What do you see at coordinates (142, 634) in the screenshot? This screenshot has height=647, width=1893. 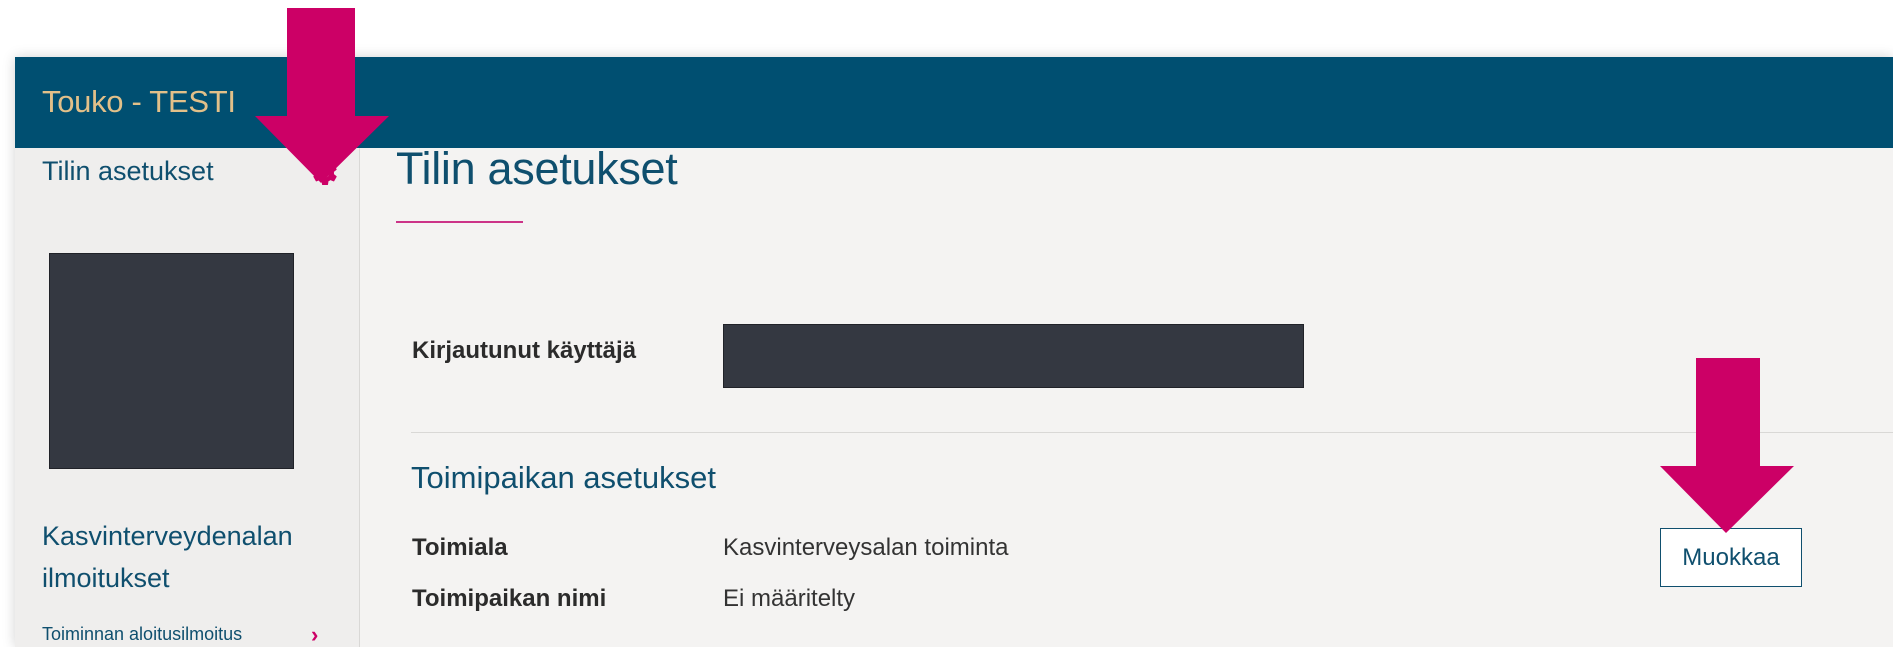 I see `sidebar-item-start-notification: Toiminnan aloitusilmoitus` at bounding box center [142, 634].